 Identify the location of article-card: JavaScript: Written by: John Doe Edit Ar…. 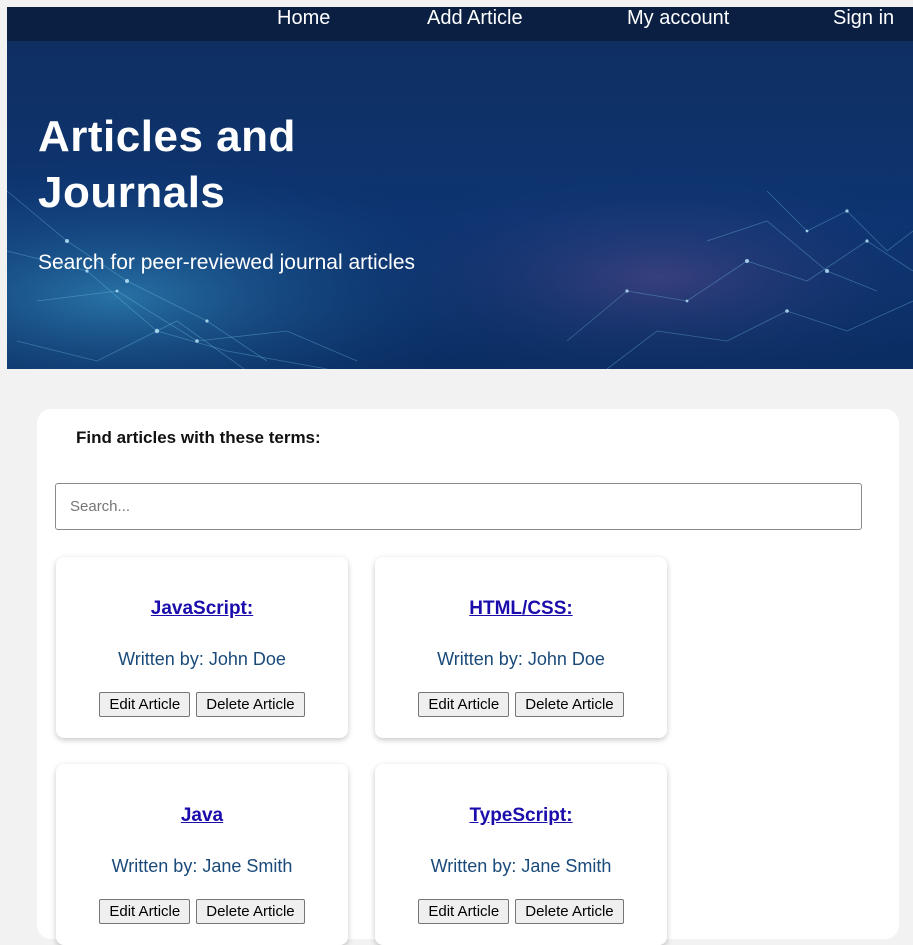
(202, 647).